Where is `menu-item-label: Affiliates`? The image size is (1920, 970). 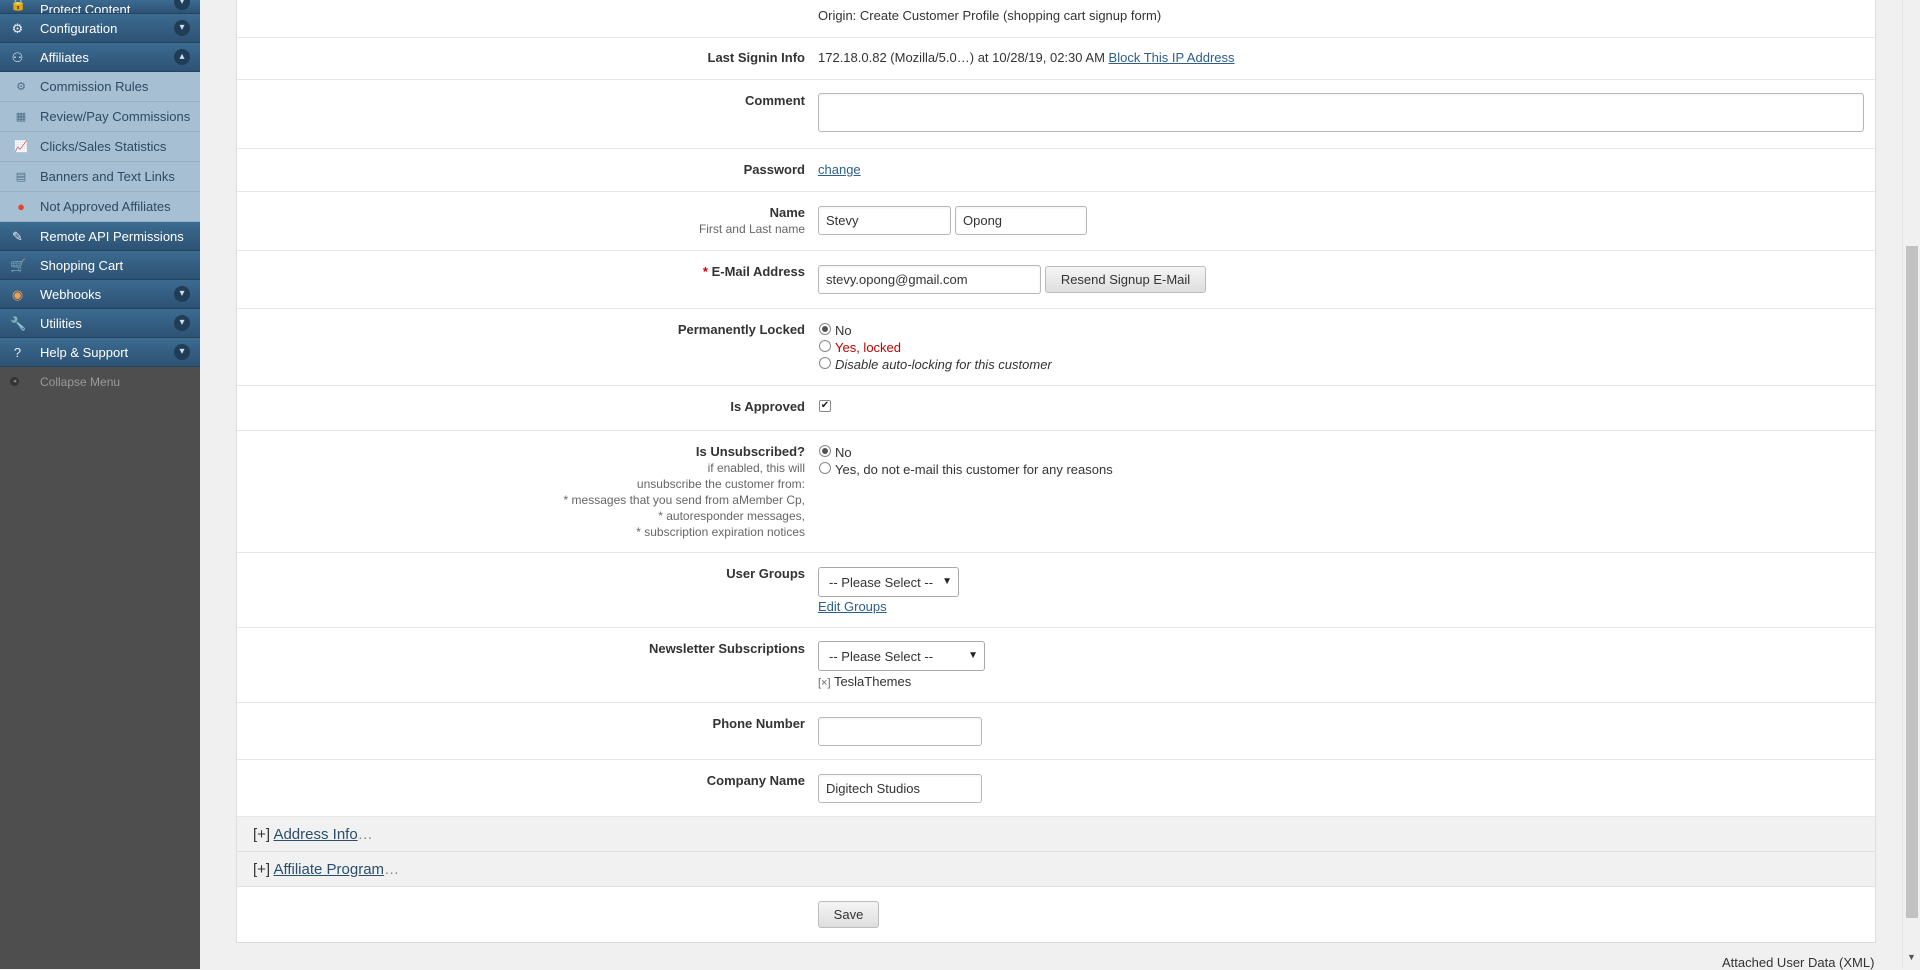
menu-item-label: Affiliates is located at coordinates (64, 57).